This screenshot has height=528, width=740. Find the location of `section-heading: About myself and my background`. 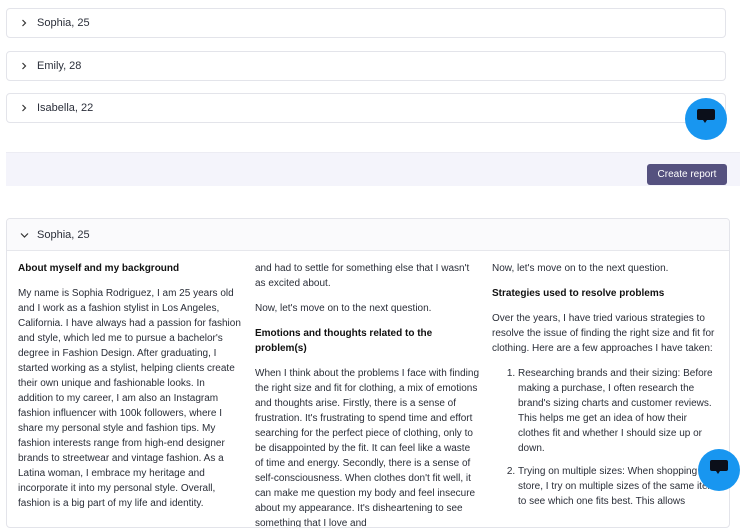

section-heading: About myself and my background is located at coordinates (99, 268).